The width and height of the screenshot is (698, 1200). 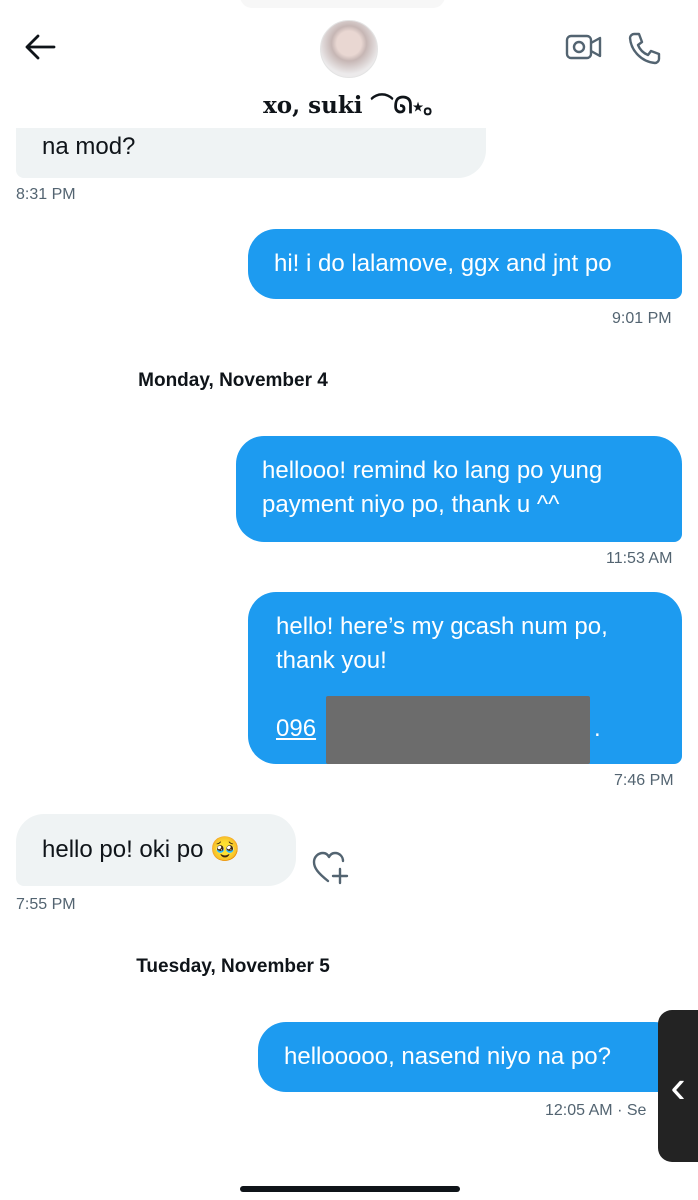 What do you see at coordinates (432, 470) in the screenshot?
I see `message-text-line: hellooo! remind ko lang po yung` at bounding box center [432, 470].